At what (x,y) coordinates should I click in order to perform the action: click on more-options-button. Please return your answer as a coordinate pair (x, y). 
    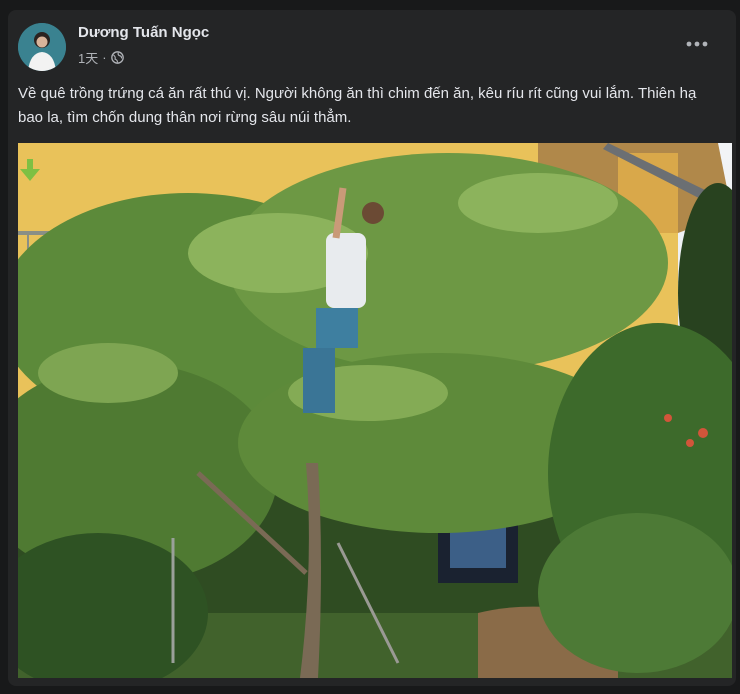
    Looking at the image, I should click on (697, 44).